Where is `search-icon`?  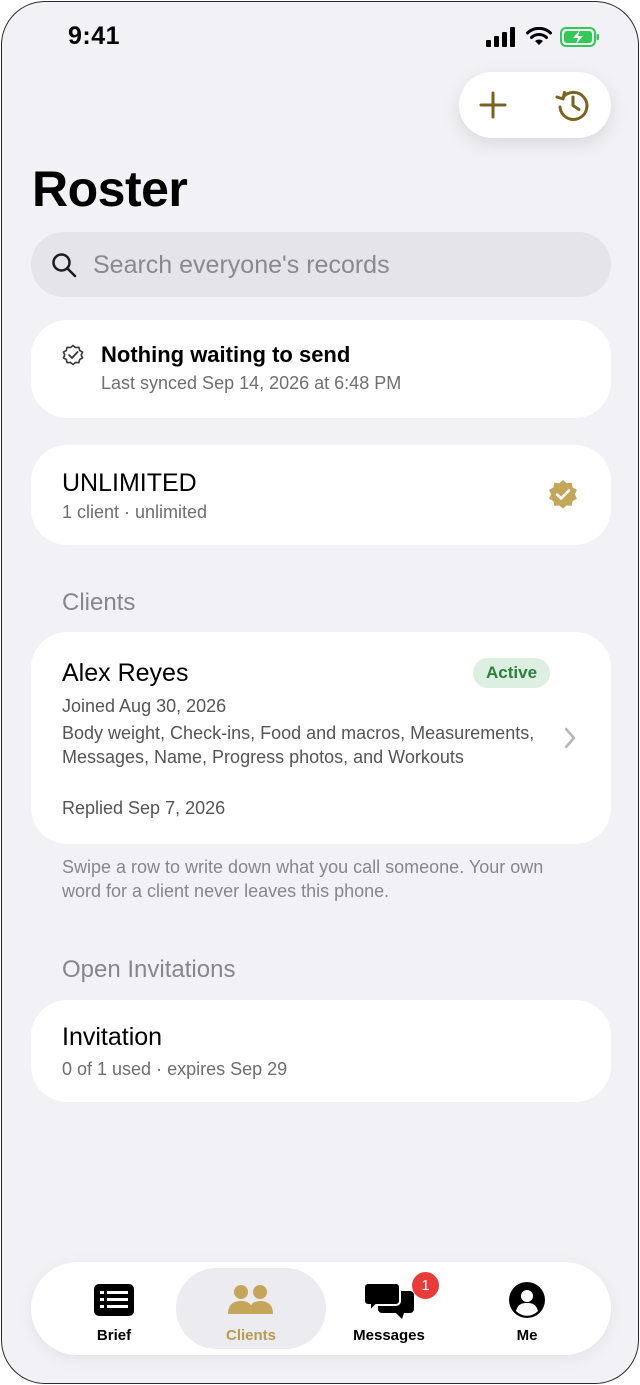 search-icon is located at coordinates (64, 265).